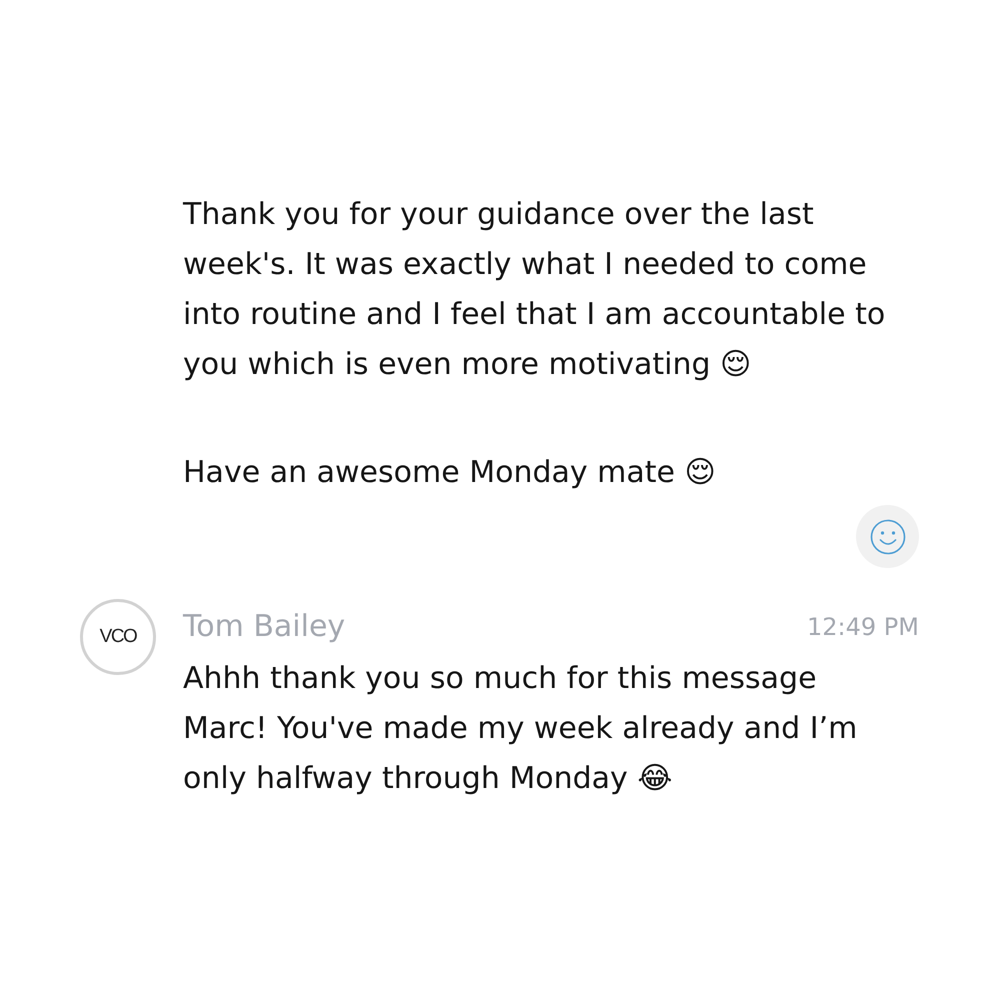  Describe the element at coordinates (863, 627) in the screenshot. I see `message-time: 12:49 PM` at that location.